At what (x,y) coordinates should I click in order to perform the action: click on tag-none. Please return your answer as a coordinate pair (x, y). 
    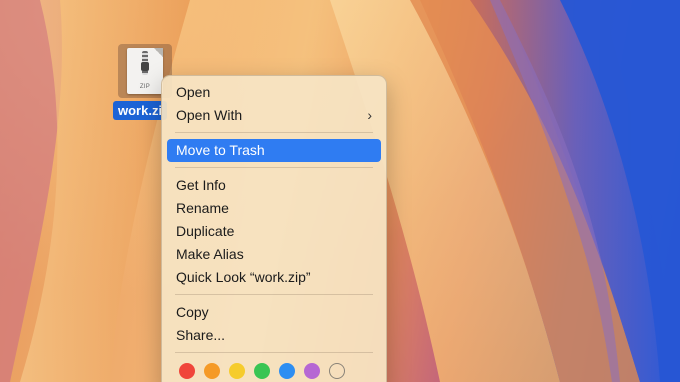
    Looking at the image, I should click on (337, 371).